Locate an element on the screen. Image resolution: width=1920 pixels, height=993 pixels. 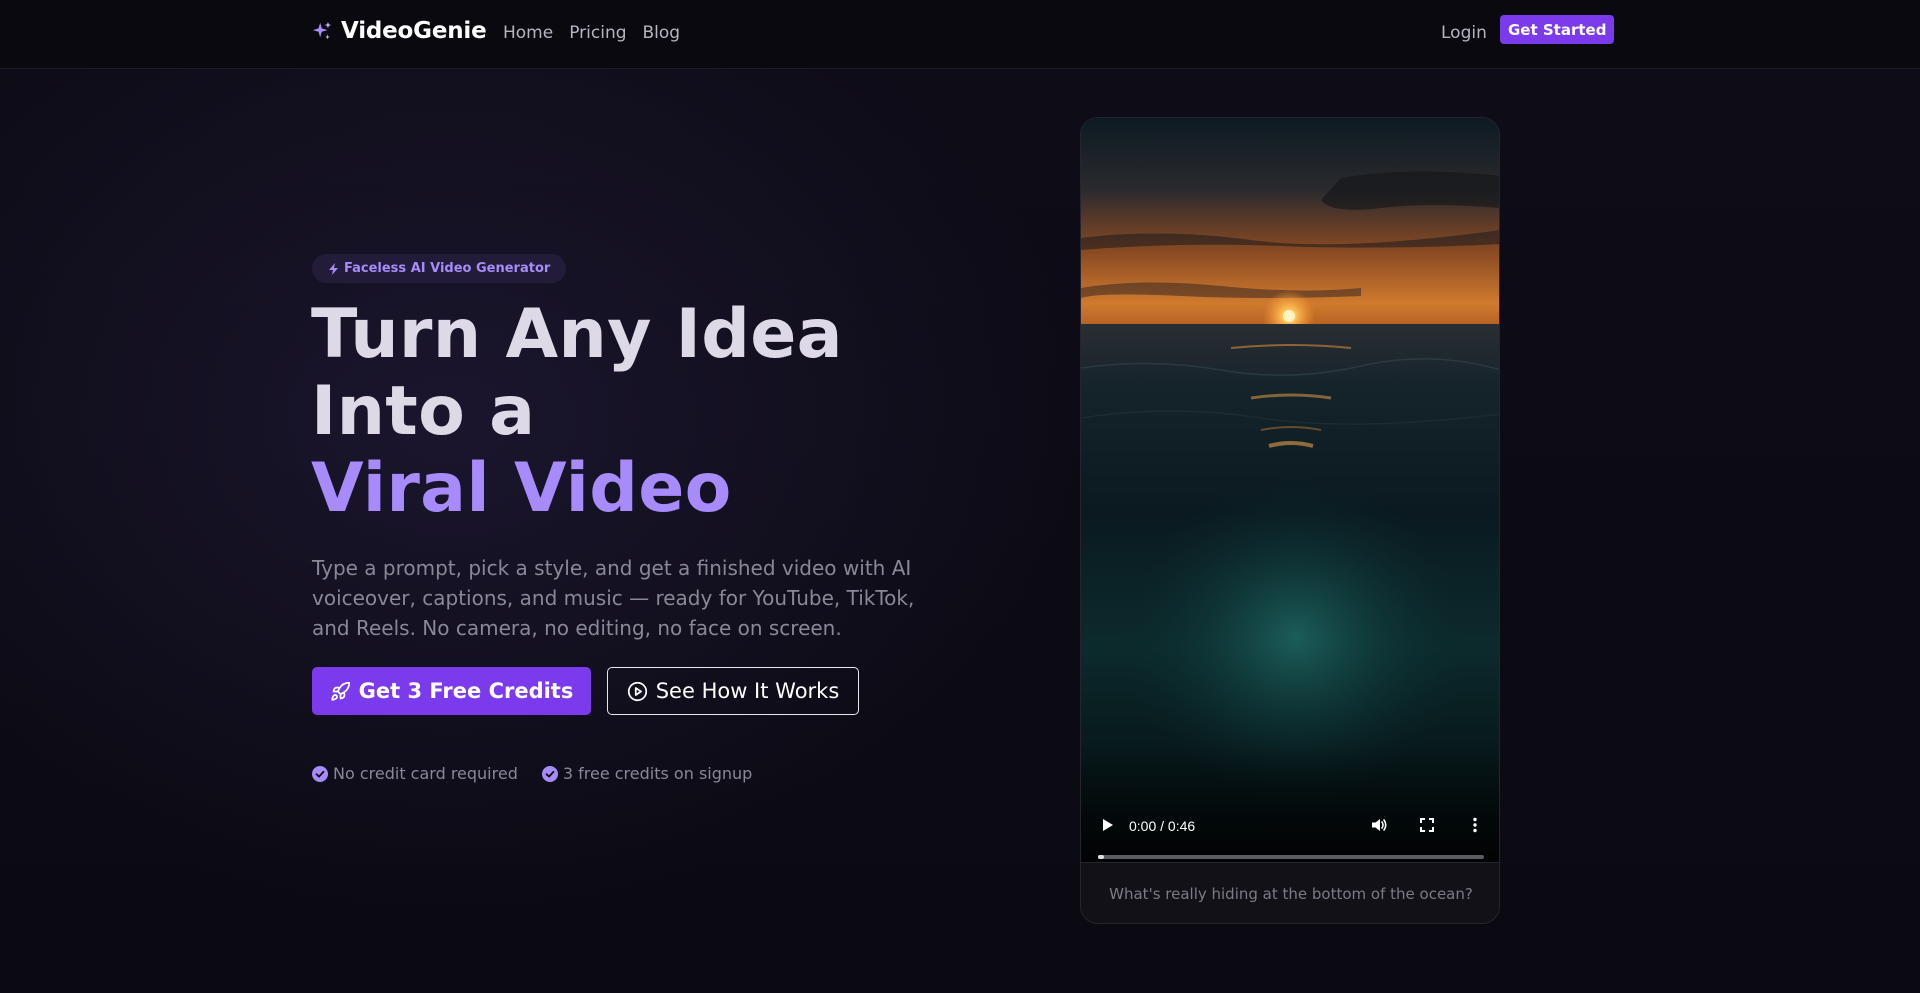
hero-headline: Turn Any Idea Into a Viral Video is located at coordinates (661, 411).